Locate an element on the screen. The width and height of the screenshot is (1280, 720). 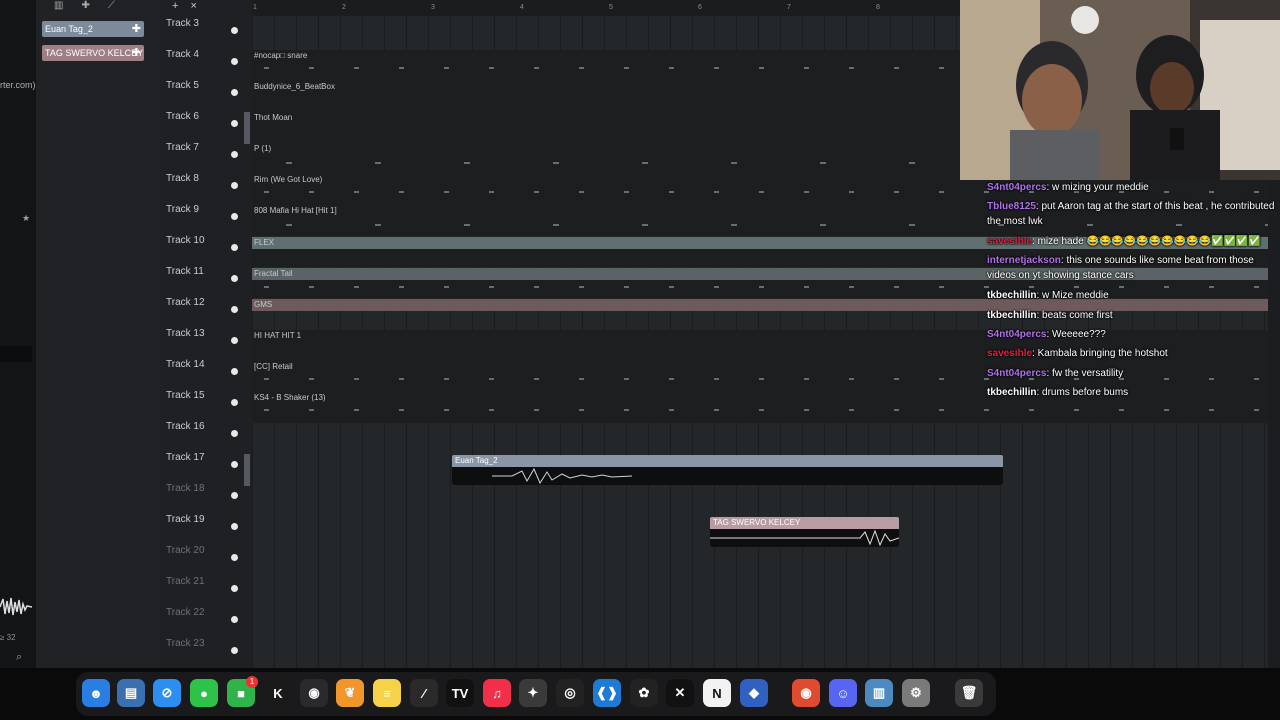
track-header: Track 8 is located at coordinates (206, 182).